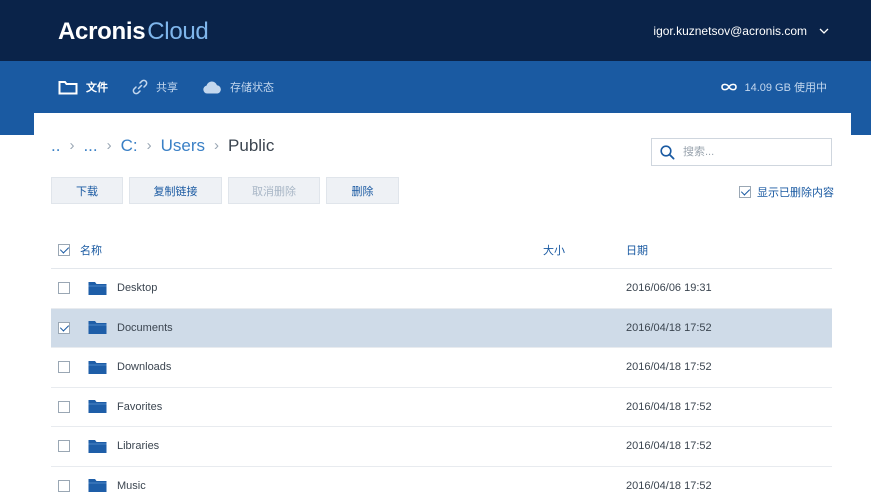 Image resolution: width=871 pixels, height=497 pixels. Describe the element at coordinates (362, 190) in the screenshot. I see `delete-button: 删除` at that location.